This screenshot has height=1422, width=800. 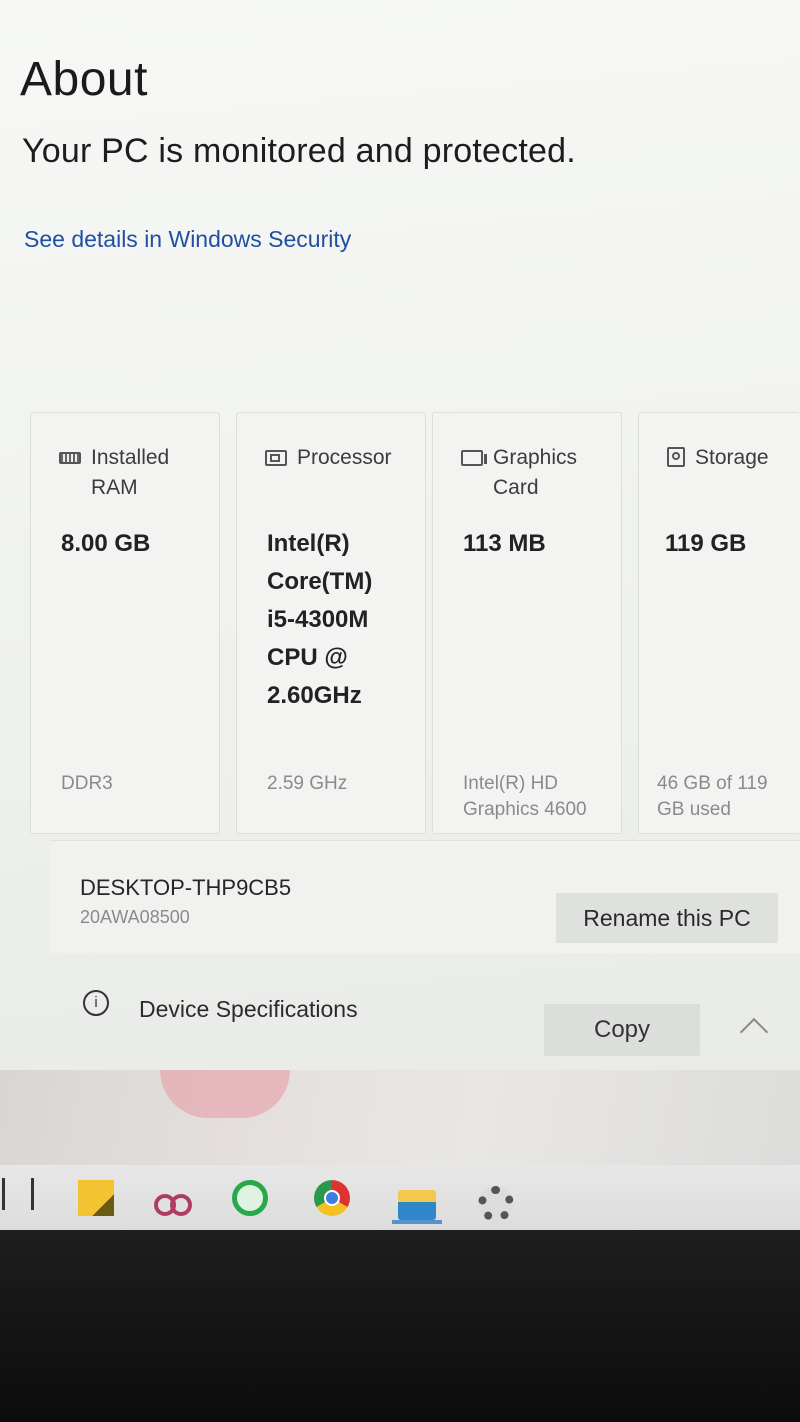 I want to click on task-view-icon, so click(x=18, y=1194).